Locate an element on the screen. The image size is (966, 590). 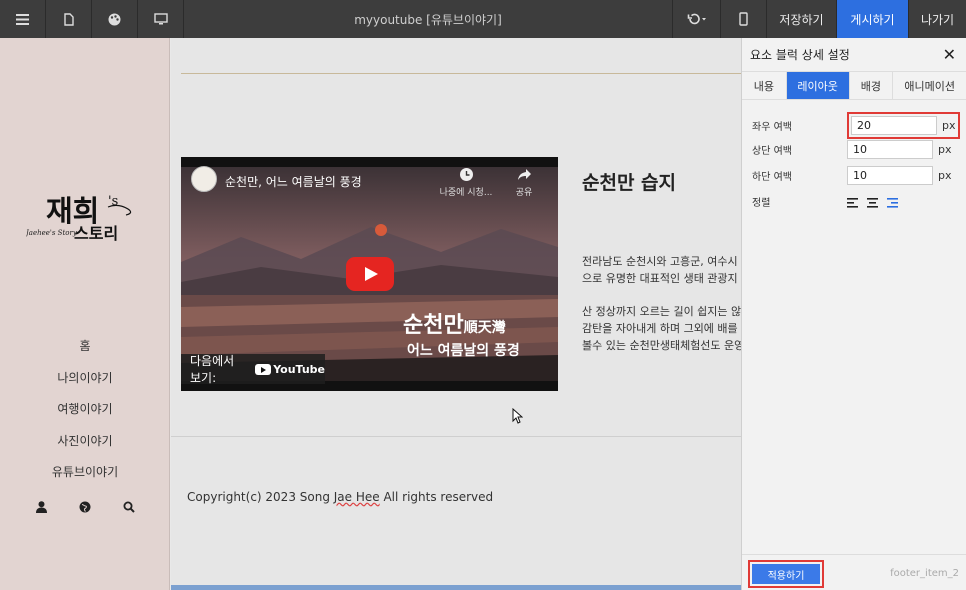
paragraph-line: 으로 유명한 대표적인 생태 관광지 is located at coordinates (660, 278).